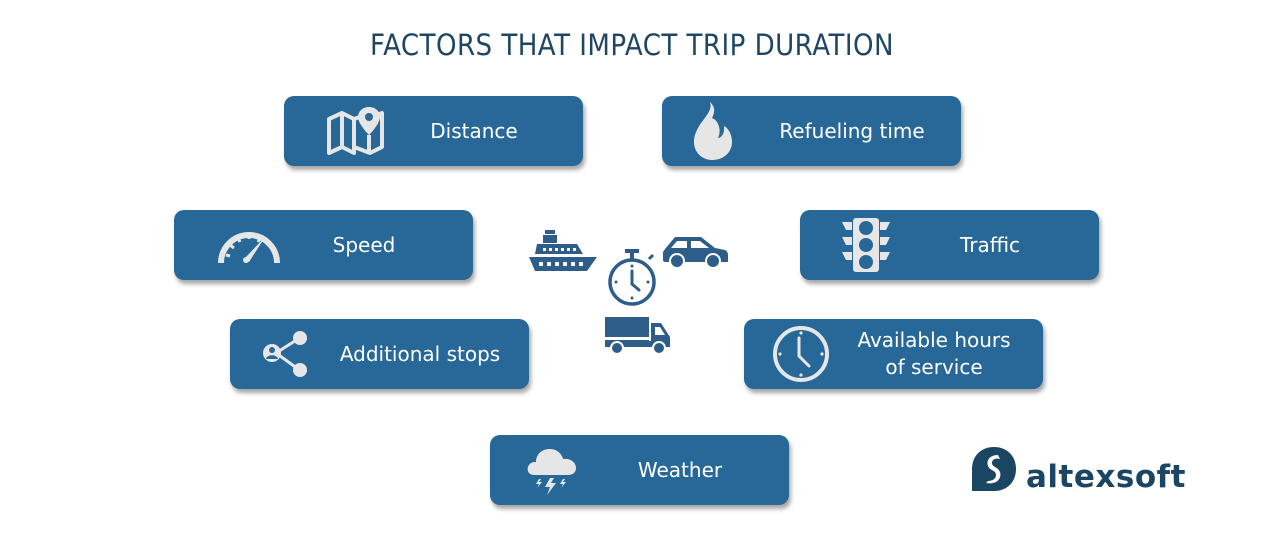 This screenshot has width=1280, height=550. Describe the element at coordinates (632, 280) in the screenshot. I see `stopwatch-icon` at that location.